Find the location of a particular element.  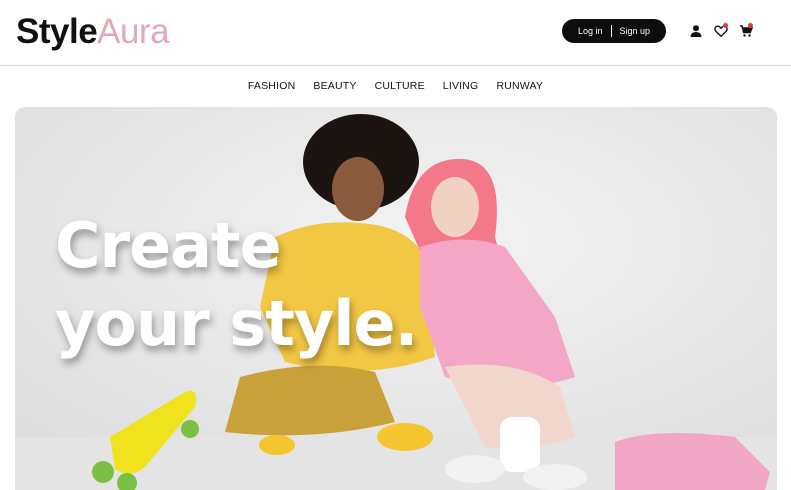

auth-pill: Log in Sign up is located at coordinates (614, 31).